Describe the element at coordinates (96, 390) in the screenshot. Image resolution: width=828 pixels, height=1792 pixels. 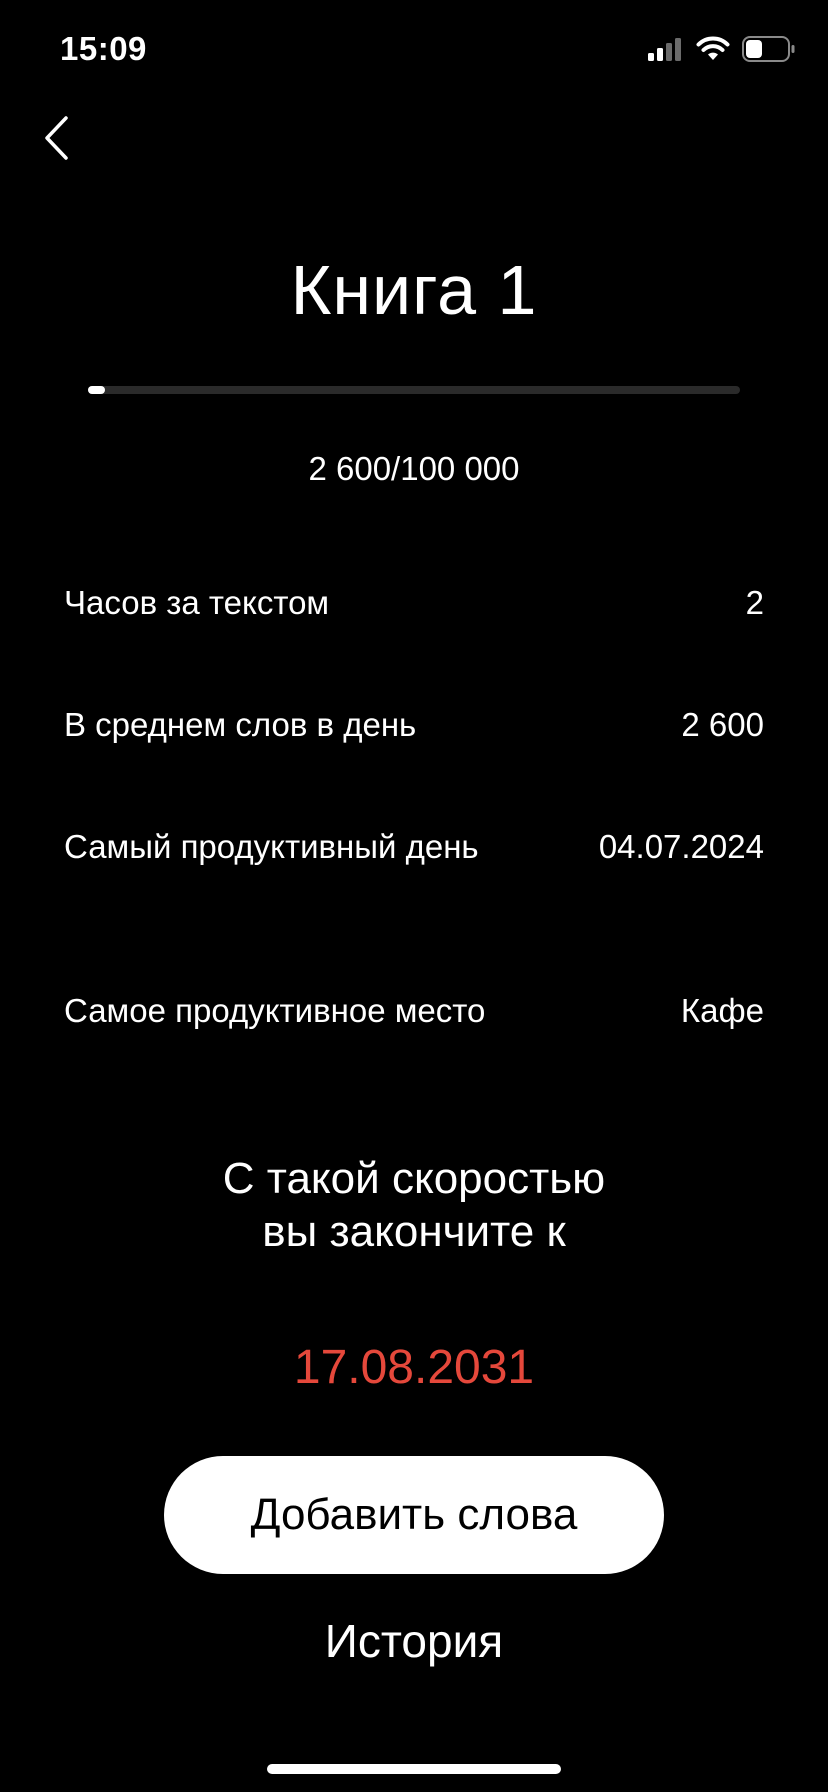
I see `progress-fill` at that location.